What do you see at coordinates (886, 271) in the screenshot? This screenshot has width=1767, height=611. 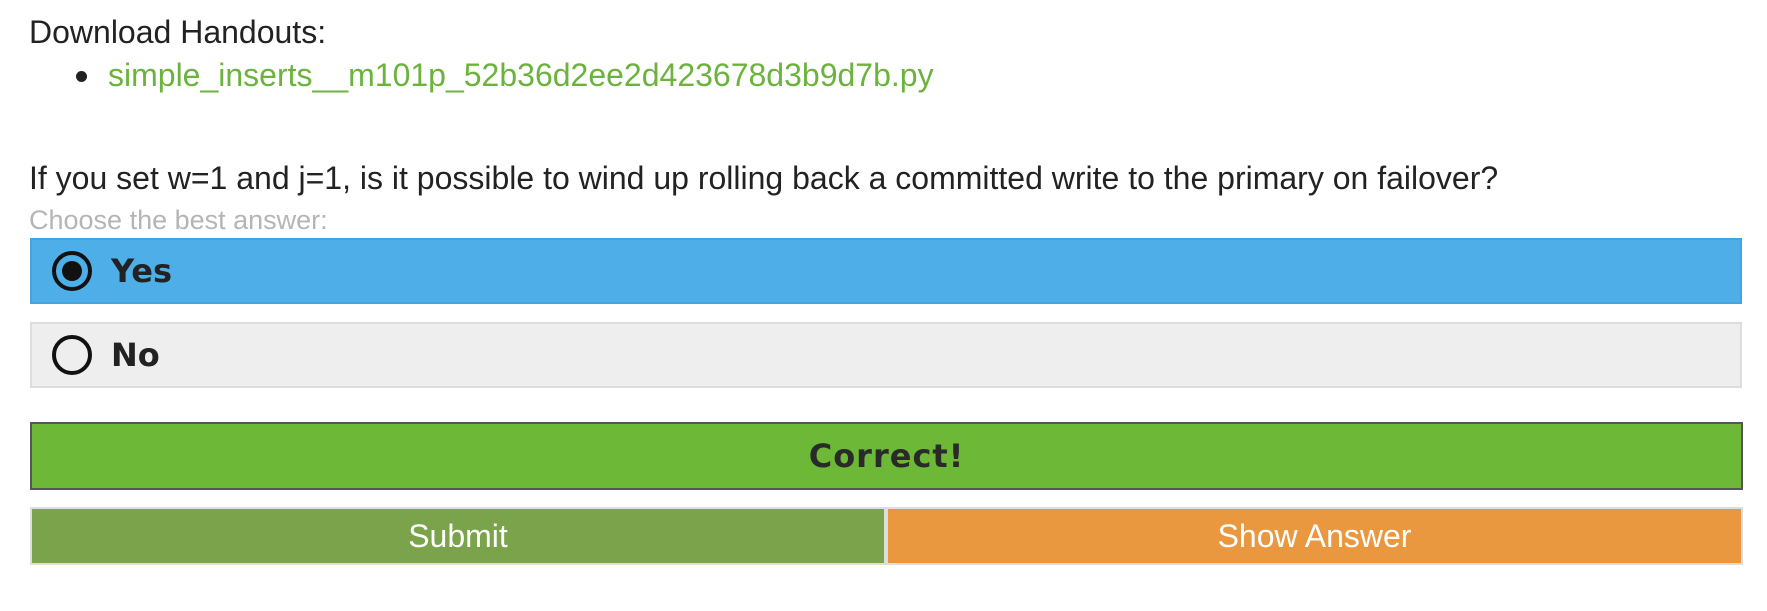 I see `answer-option-yes: Yes` at bounding box center [886, 271].